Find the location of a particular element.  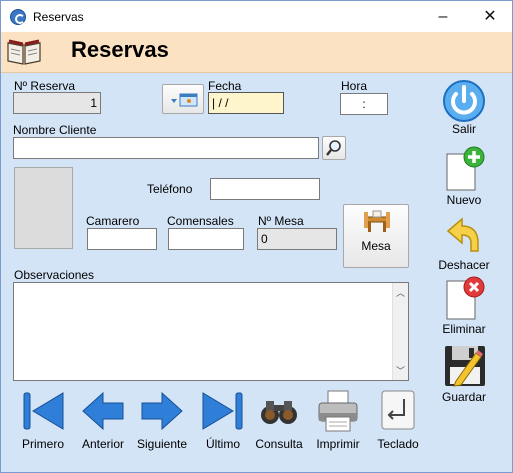

calendar-button is located at coordinates (183, 99).